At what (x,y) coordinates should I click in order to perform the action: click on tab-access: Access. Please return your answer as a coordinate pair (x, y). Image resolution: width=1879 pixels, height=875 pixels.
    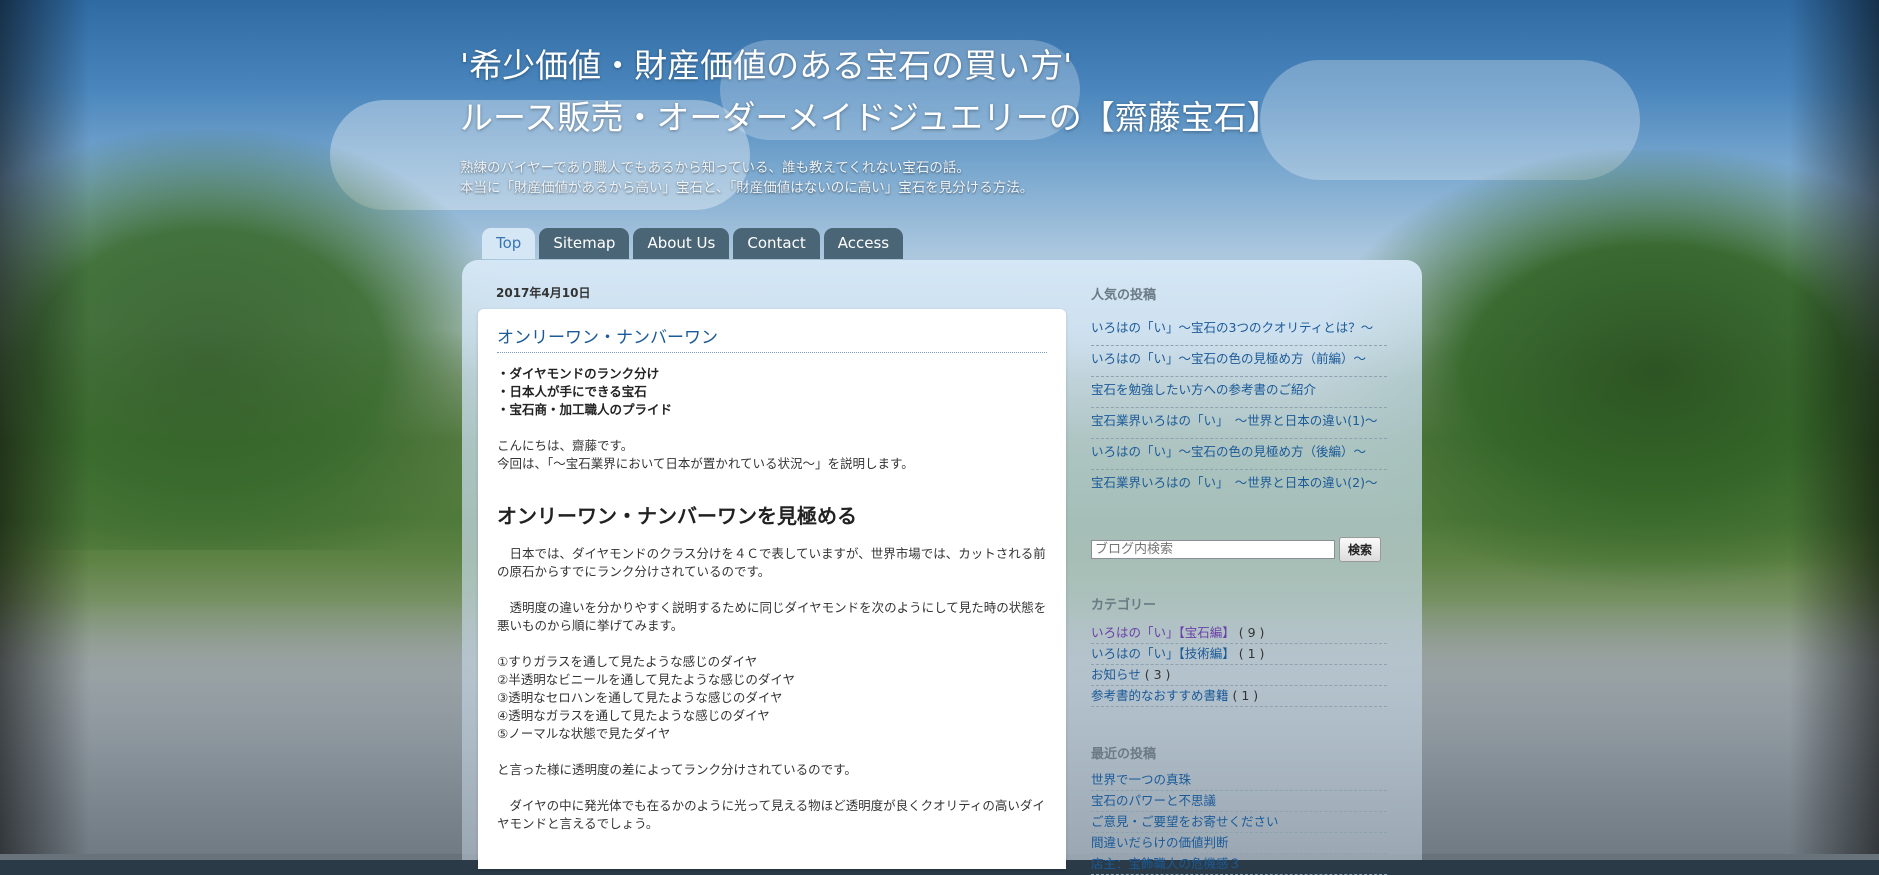
    Looking at the image, I should click on (863, 243).